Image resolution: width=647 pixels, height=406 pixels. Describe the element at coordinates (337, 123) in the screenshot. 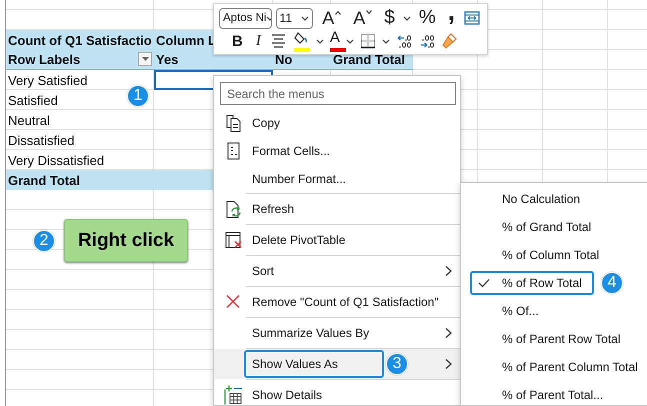

I see `menu-item: Copy` at that location.